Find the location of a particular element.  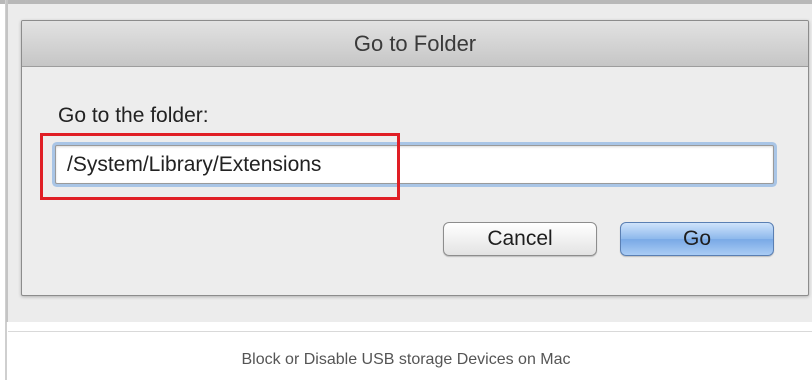

folder-path-input is located at coordinates (414, 164).